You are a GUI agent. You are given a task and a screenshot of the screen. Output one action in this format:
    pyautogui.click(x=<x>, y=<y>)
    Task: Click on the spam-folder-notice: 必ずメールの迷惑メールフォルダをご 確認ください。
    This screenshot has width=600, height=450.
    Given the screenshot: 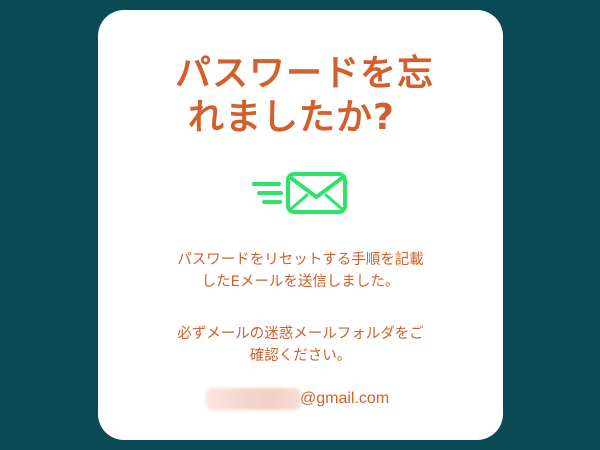 What is the action you would take?
    pyautogui.click(x=300, y=345)
    